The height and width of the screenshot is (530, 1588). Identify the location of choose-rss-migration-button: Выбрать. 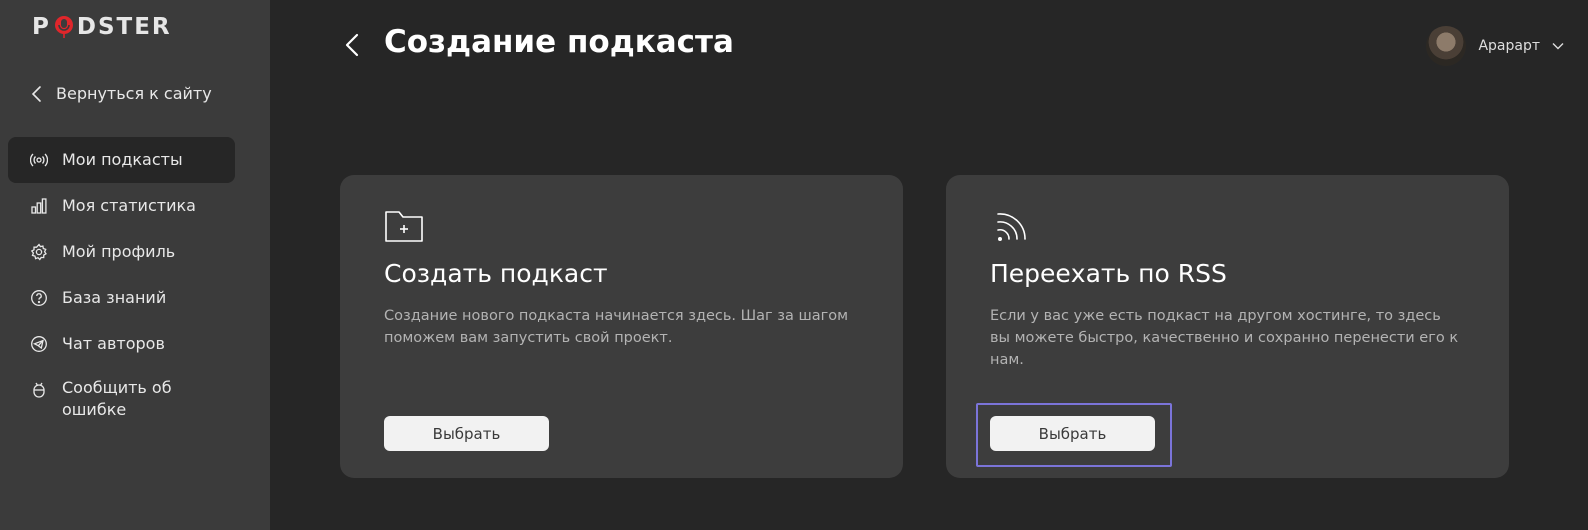
(1072, 433).